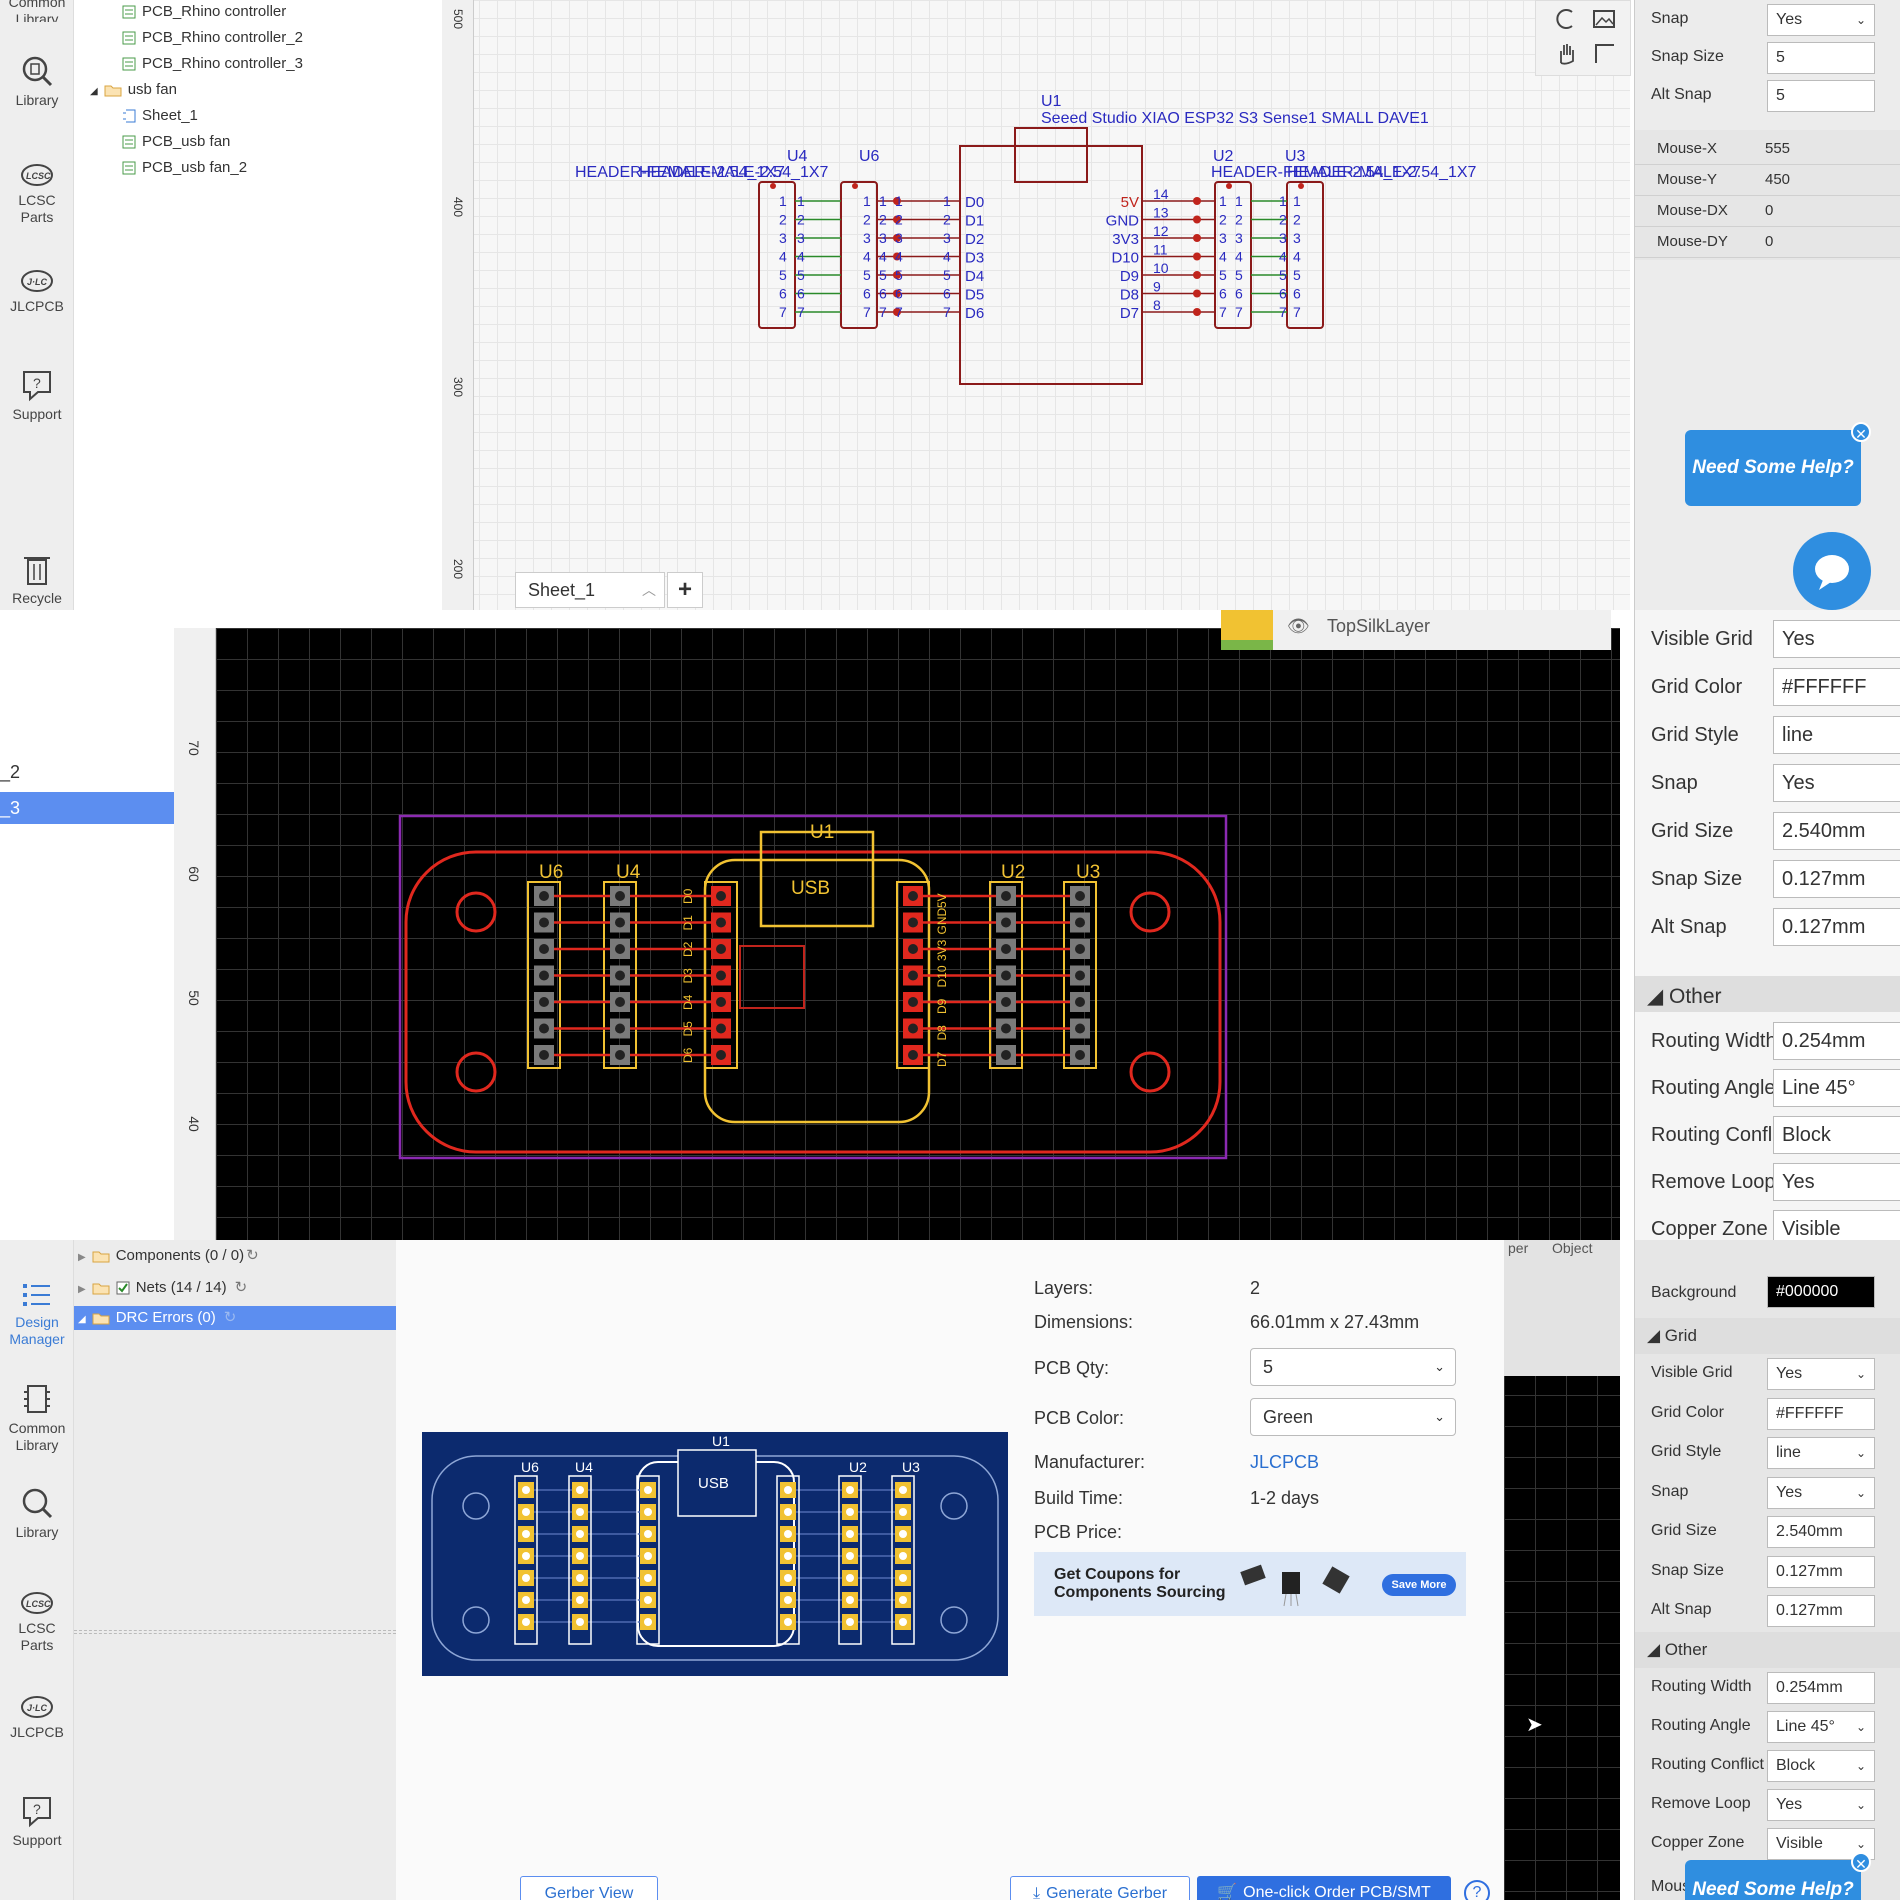 This screenshot has width=1900, height=1900. Describe the element at coordinates (1670, 1491) in the screenshot. I see `prop-label: Snap` at that location.